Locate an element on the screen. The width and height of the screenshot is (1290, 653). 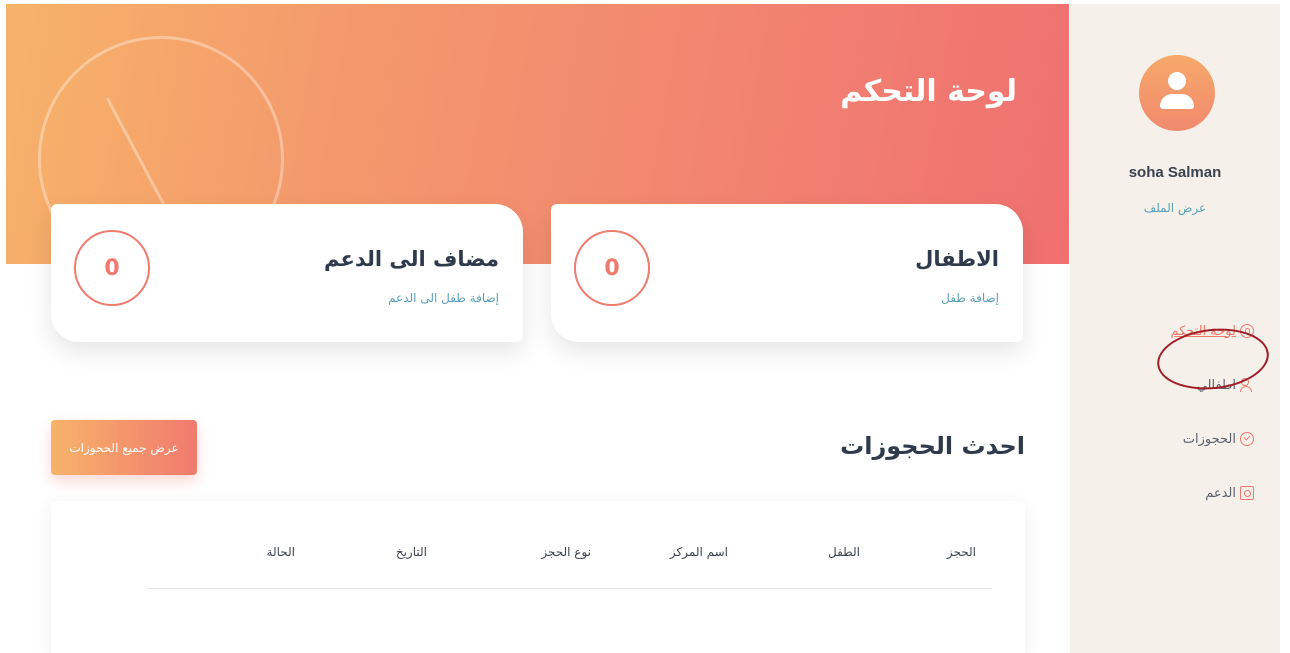
view-profile-link: عرض الملف is located at coordinates (1175, 208).